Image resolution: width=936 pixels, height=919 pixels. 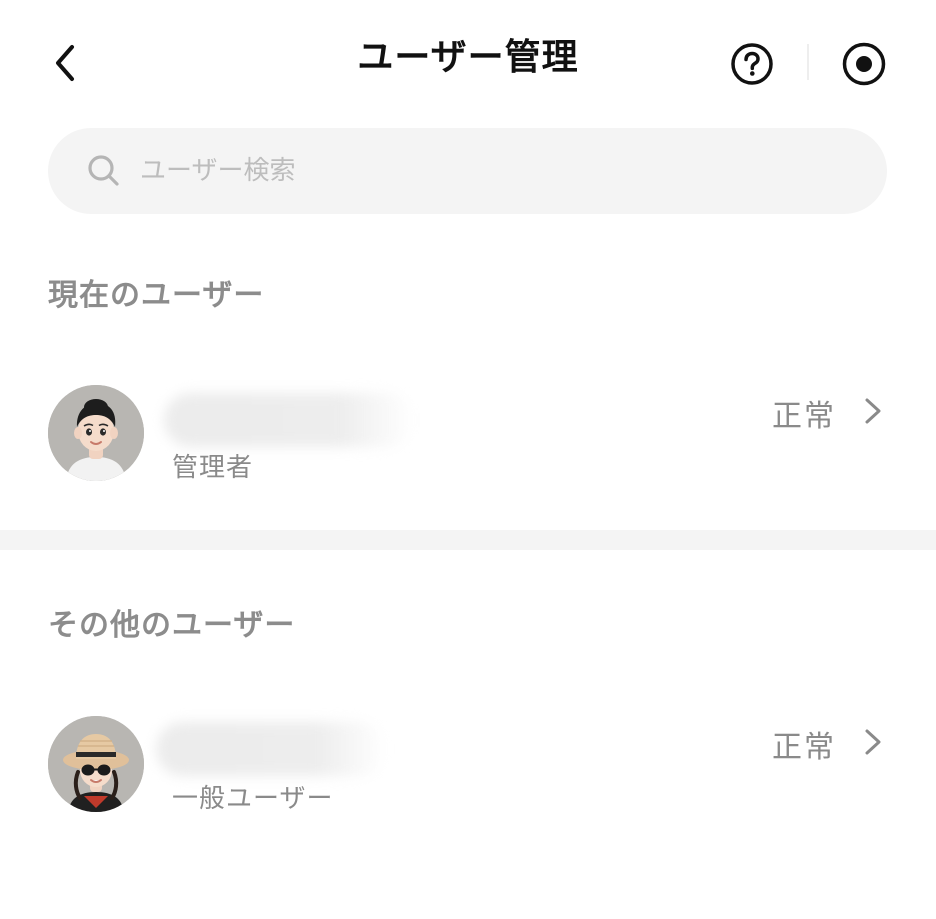 I want to click on search-bar, so click(x=467, y=171).